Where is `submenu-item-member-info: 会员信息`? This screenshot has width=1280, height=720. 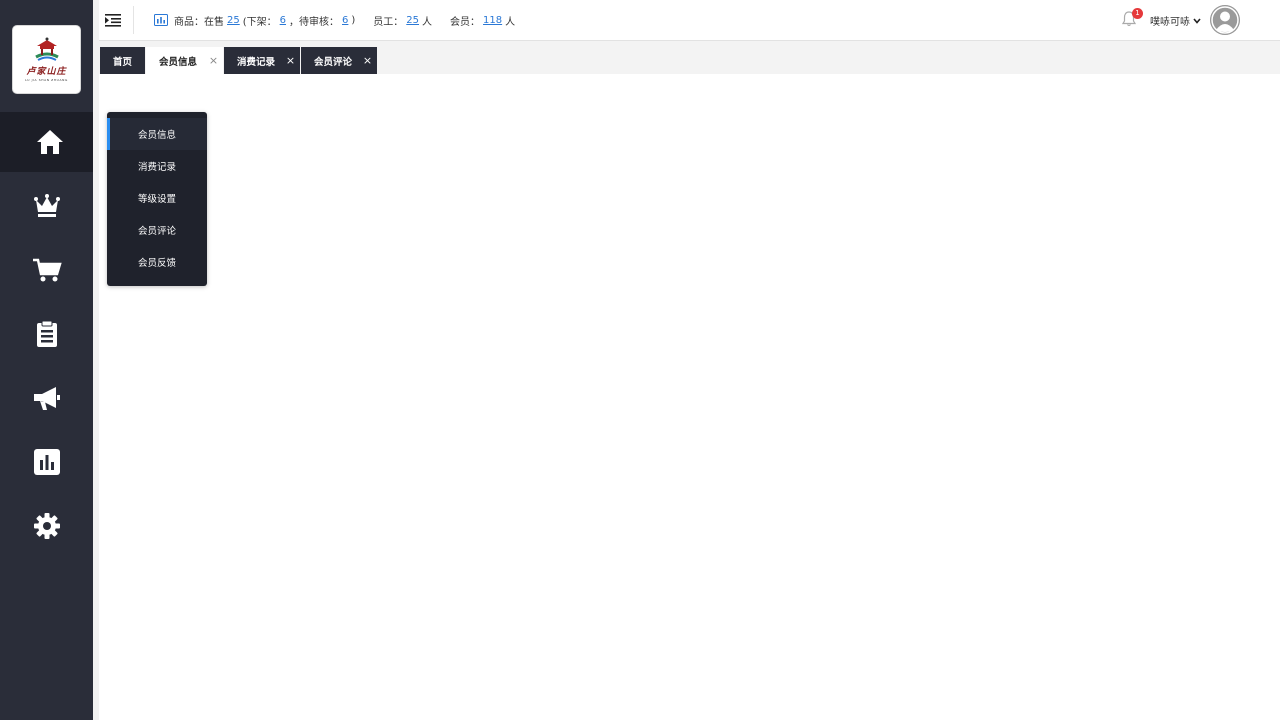 submenu-item-member-info: 会员信息 is located at coordinates (157, 134).